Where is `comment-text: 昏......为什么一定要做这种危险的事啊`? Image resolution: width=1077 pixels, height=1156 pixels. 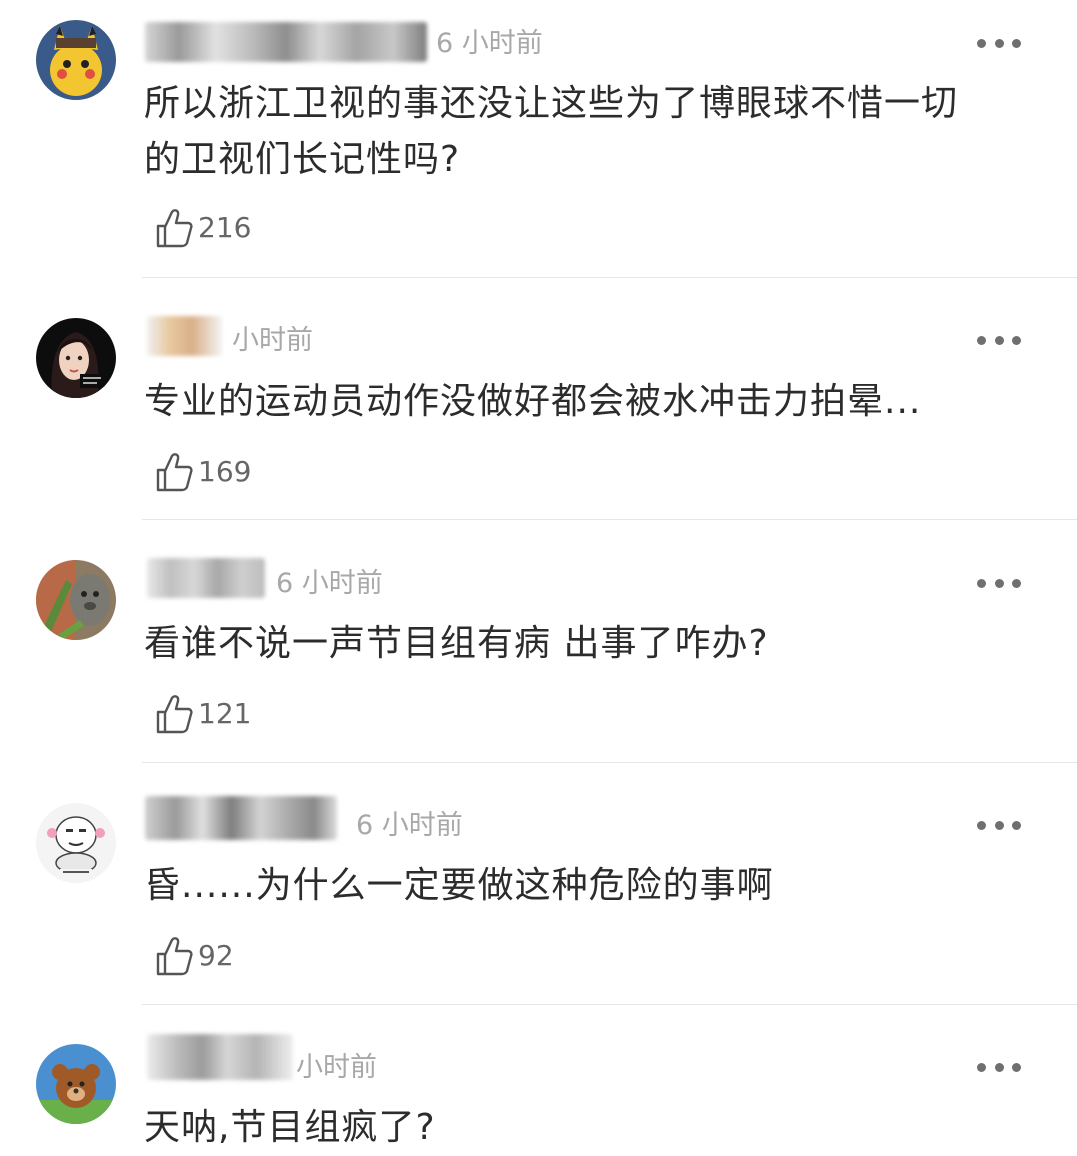 comment-text: 昏......为什么一定要做这种危险的事啊 is located at coordinates (459, 885).